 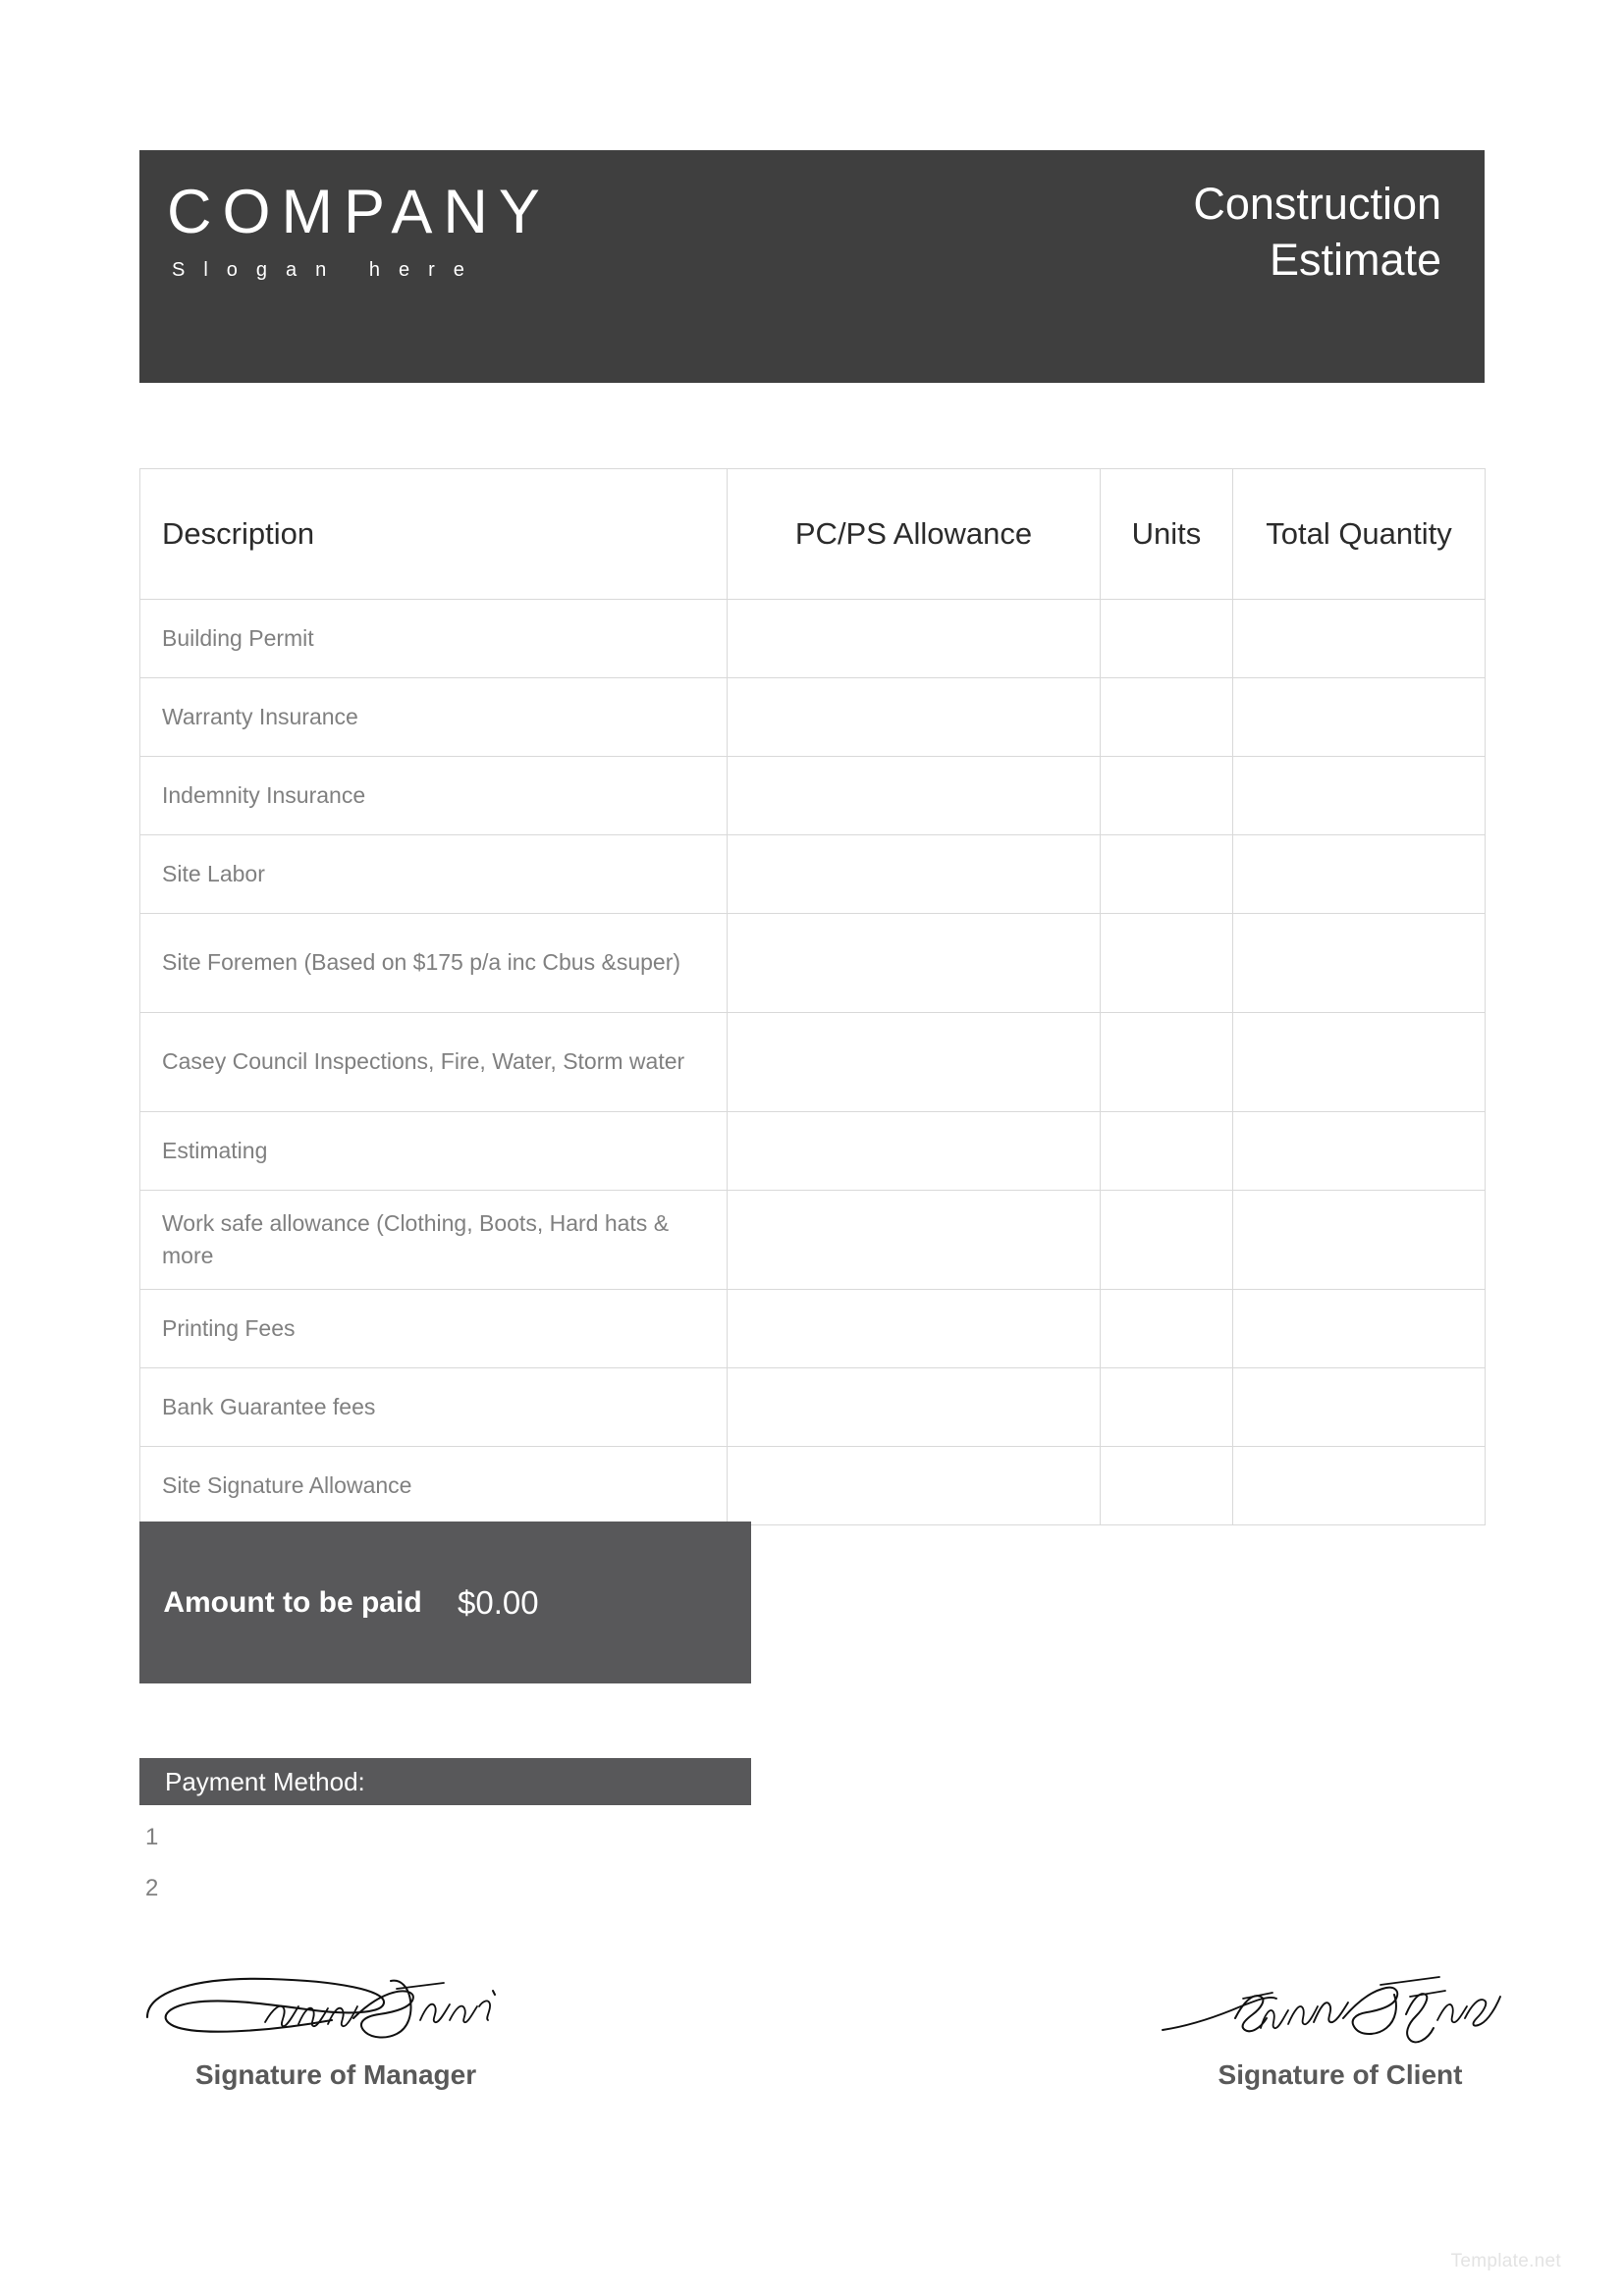 I want to click on payment-method-bar: Payment Method:, so click(x=445, y=1781).